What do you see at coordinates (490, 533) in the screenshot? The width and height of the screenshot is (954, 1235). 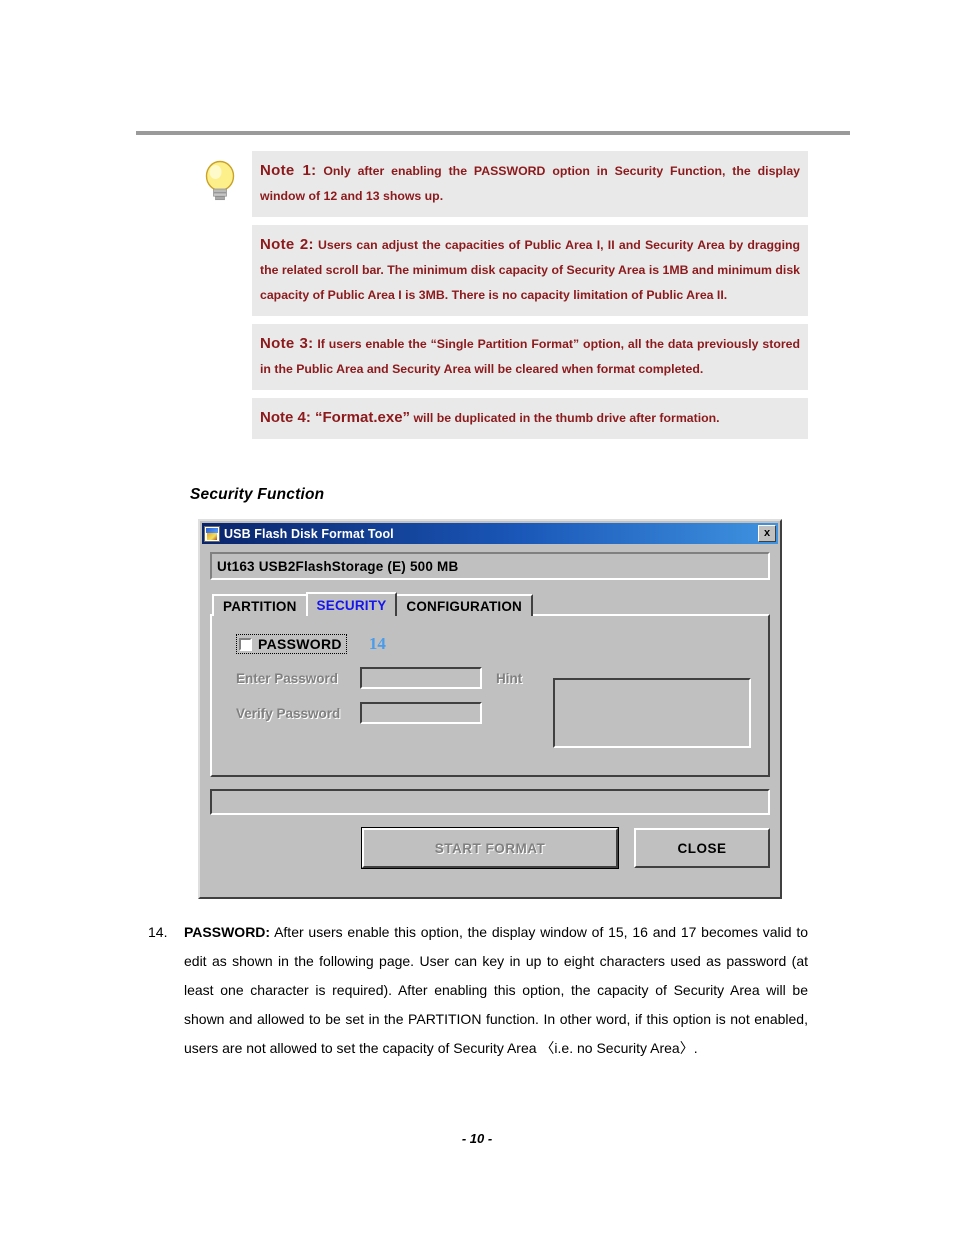 I see `dialog-titlebar: USB Flash Disk Format Tool x` at bounding box center [490, 533].